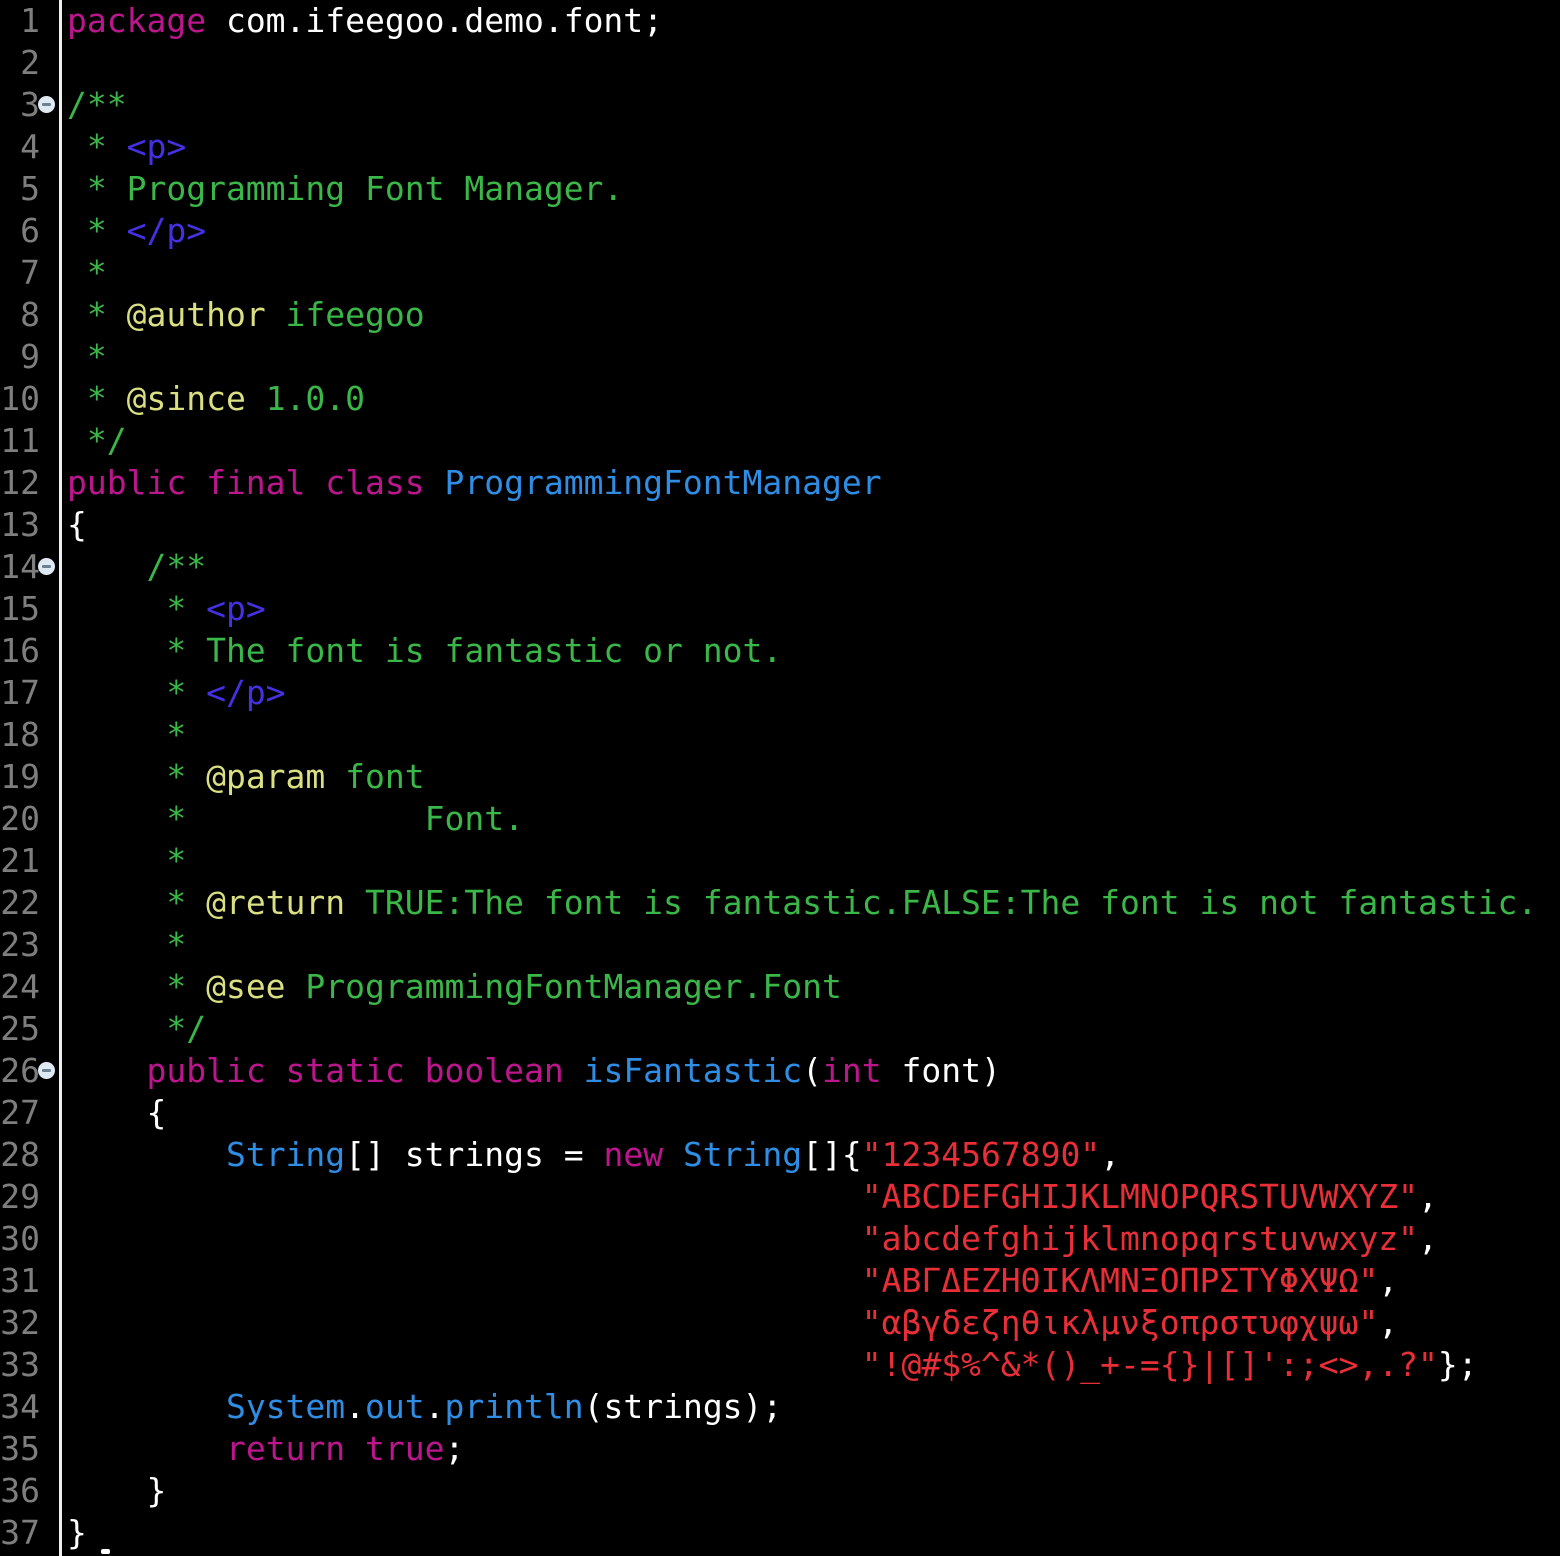 Image resolution: width=1560 pixels, height=1556 pixels. What do you see at coordinates (97, 440) in the screenshot?
I see `token-comment: */` at bounding box center [97, 440].